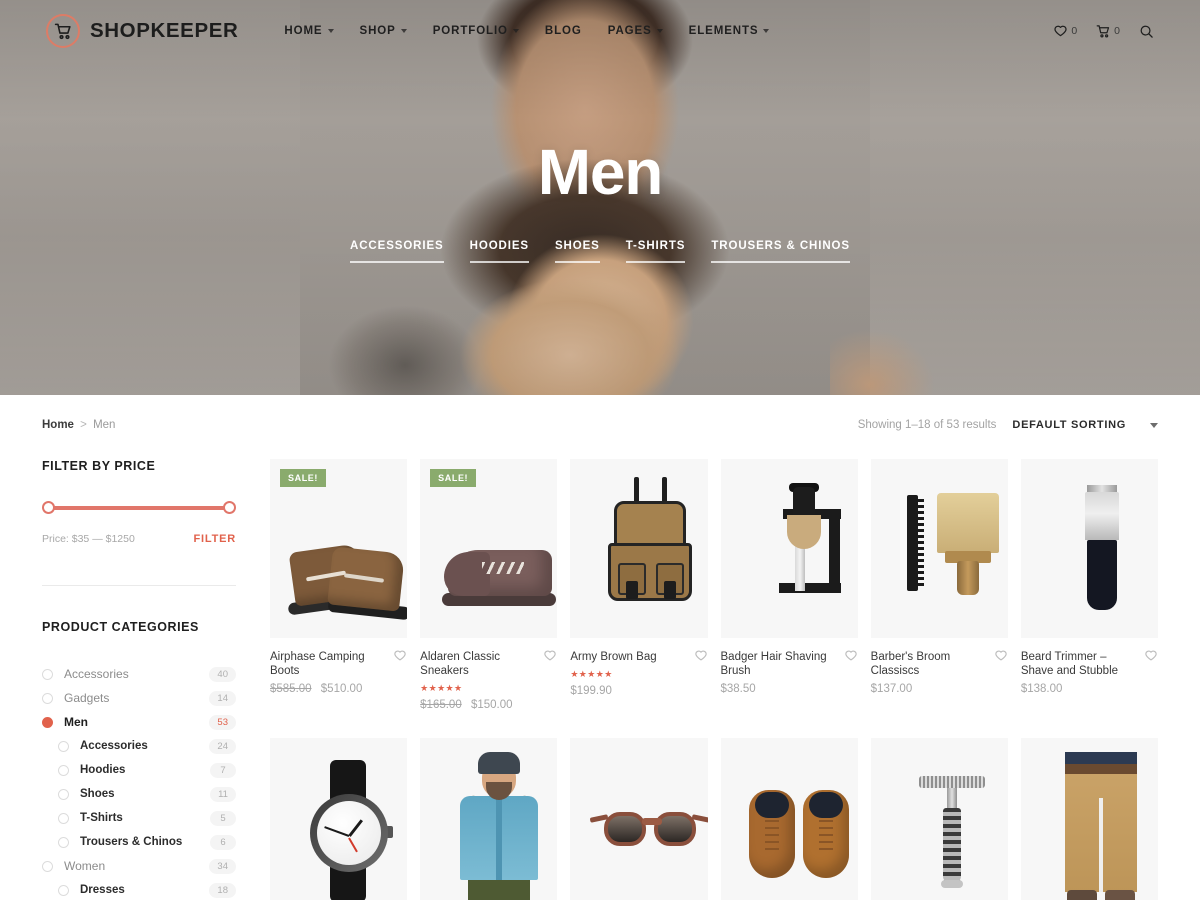 Image resolution: width=1200 pixels, height=900 pixels. Describe the element at coordinates (139, 889) in the screenshot. I see `category-item-dresses: Dresses 18` at that location.